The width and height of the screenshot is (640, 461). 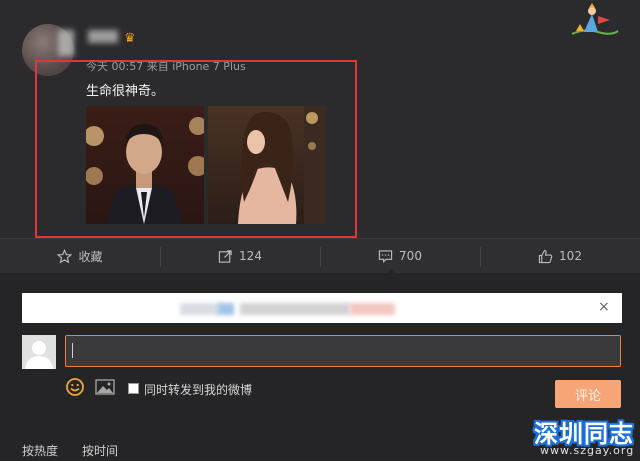 What do you see at coordinates (545, 256) in the screenshot?
I see `thumbs-up-icon` at bounding box center [545, 256].